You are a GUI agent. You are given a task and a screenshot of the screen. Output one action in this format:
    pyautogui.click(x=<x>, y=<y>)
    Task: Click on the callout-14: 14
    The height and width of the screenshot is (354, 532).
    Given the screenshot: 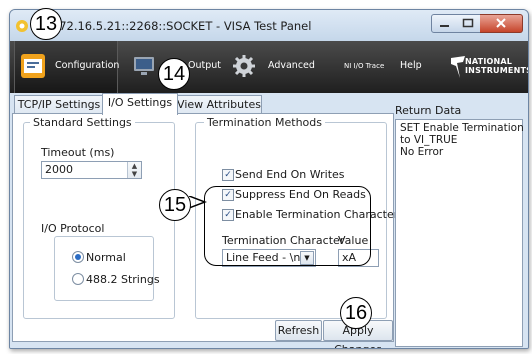 What is the action you would take?
    pyautogui.click(x=174, y=74)
    